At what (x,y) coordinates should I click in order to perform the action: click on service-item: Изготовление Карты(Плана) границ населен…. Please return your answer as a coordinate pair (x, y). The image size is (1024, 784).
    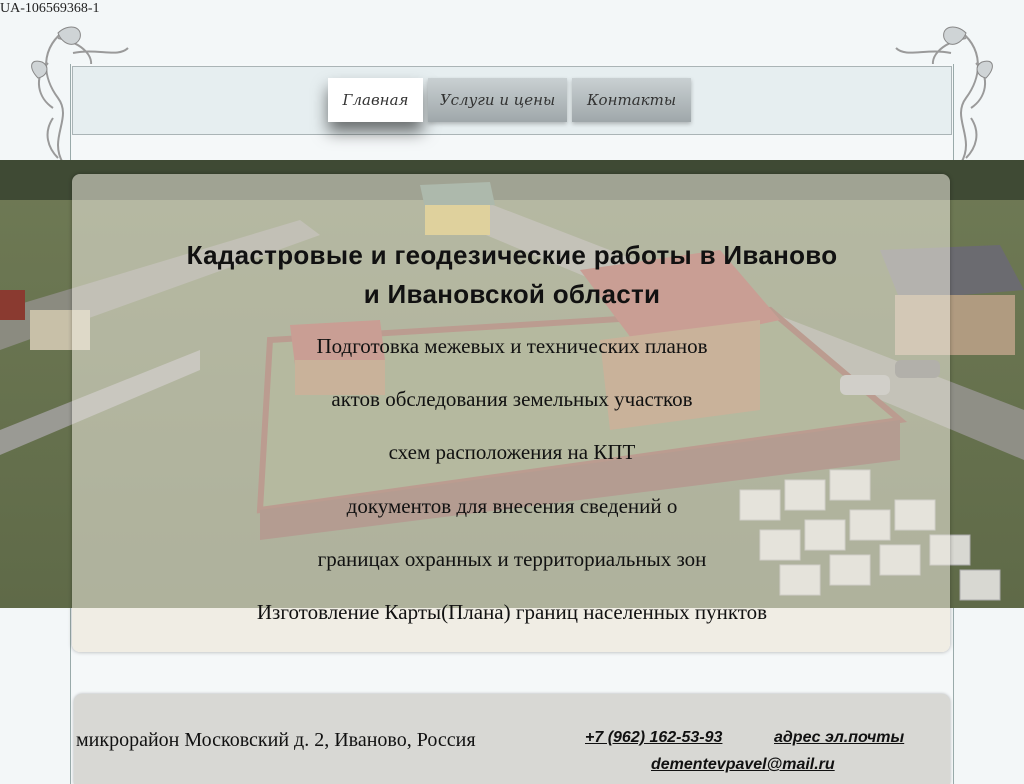
    Looking at the image, I should click on (512, 612).